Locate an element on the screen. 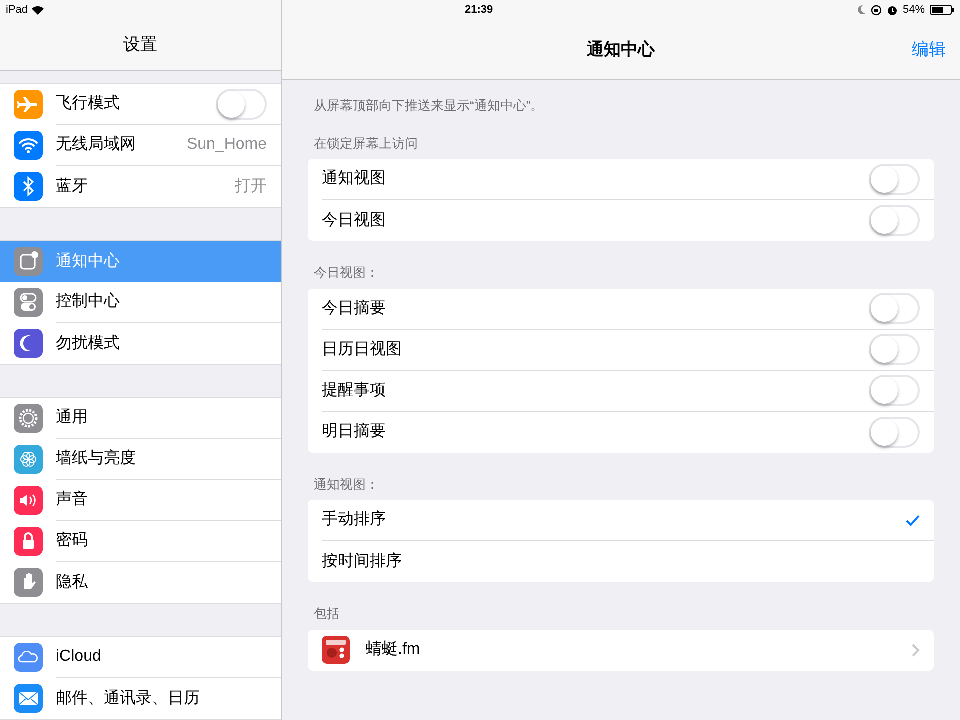  item-label: 控制中心 is located at coordinates (88, 302).